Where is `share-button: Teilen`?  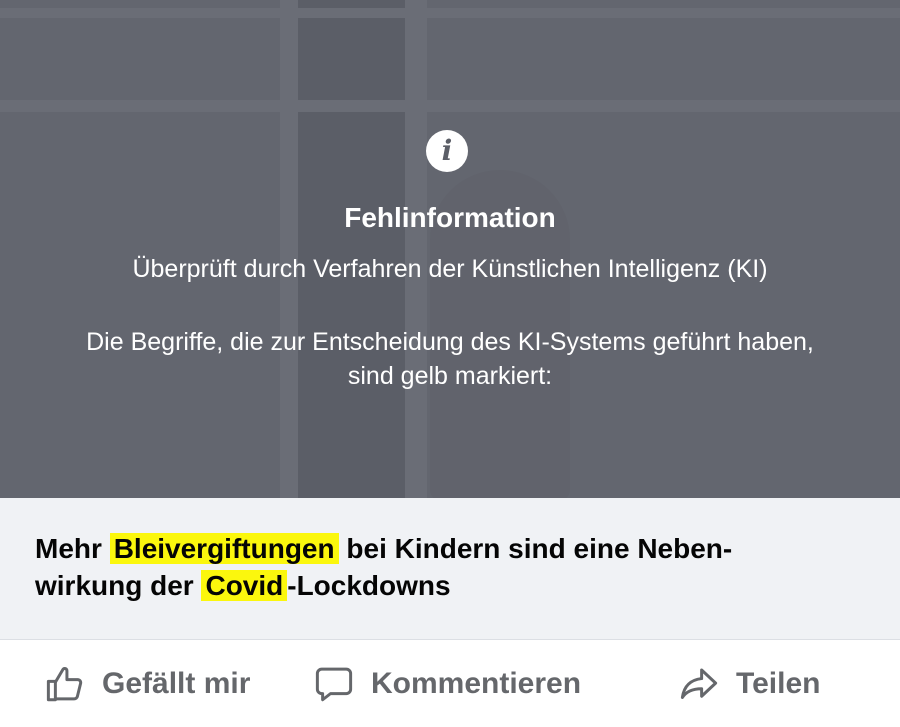 share-button: Teilen is located at coordinates (749, 684).